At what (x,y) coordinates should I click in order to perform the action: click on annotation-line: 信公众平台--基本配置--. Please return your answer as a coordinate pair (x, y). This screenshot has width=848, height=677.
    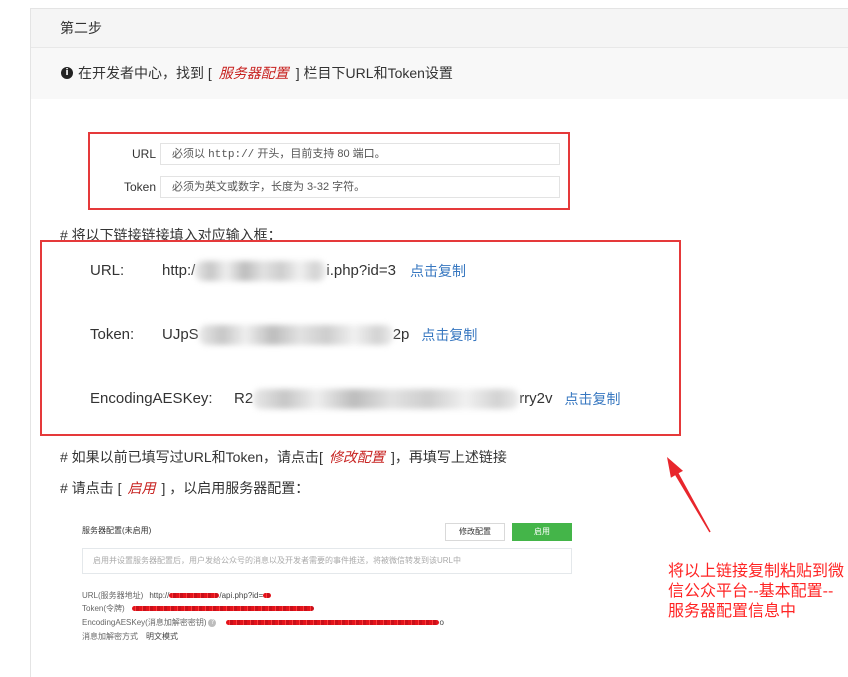
    Looking at the image, I should click on (751, 591).